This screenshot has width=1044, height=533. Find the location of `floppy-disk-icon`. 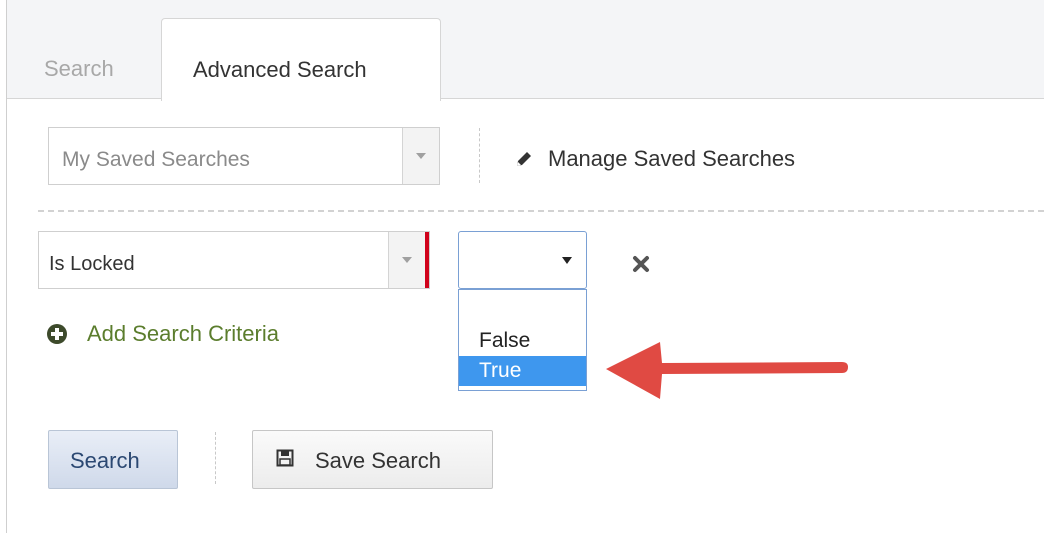

floppy-disk-icon is located at coordinates (285, 458).